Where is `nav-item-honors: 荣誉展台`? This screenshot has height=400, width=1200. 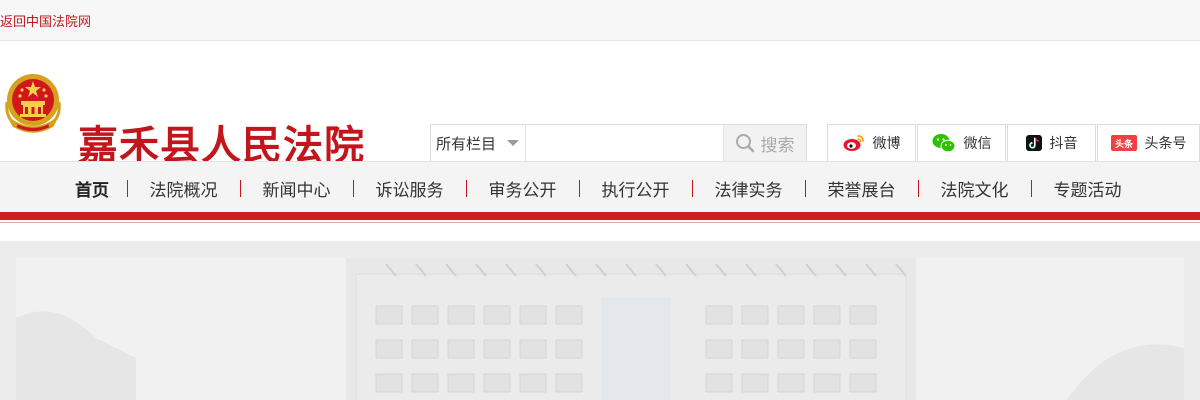 nav-item-honors: 荣誉展台 is located at coordinates (861, 188).